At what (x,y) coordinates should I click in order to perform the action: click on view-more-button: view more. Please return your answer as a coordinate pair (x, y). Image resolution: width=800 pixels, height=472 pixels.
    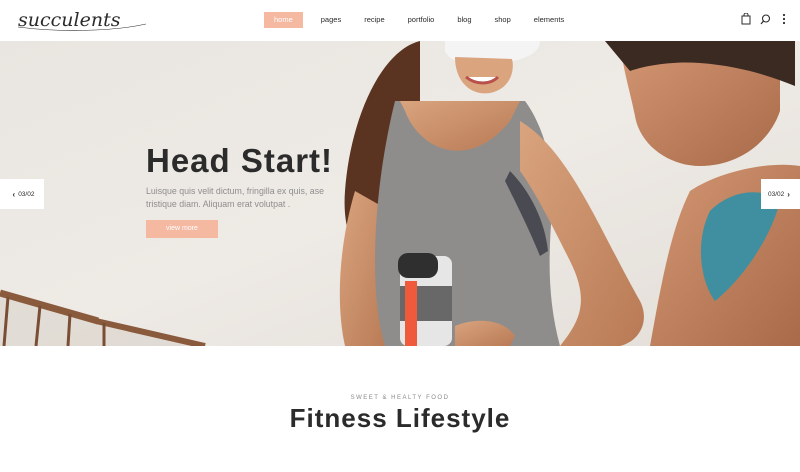
    Looking at the image, I should click on (182, 229).